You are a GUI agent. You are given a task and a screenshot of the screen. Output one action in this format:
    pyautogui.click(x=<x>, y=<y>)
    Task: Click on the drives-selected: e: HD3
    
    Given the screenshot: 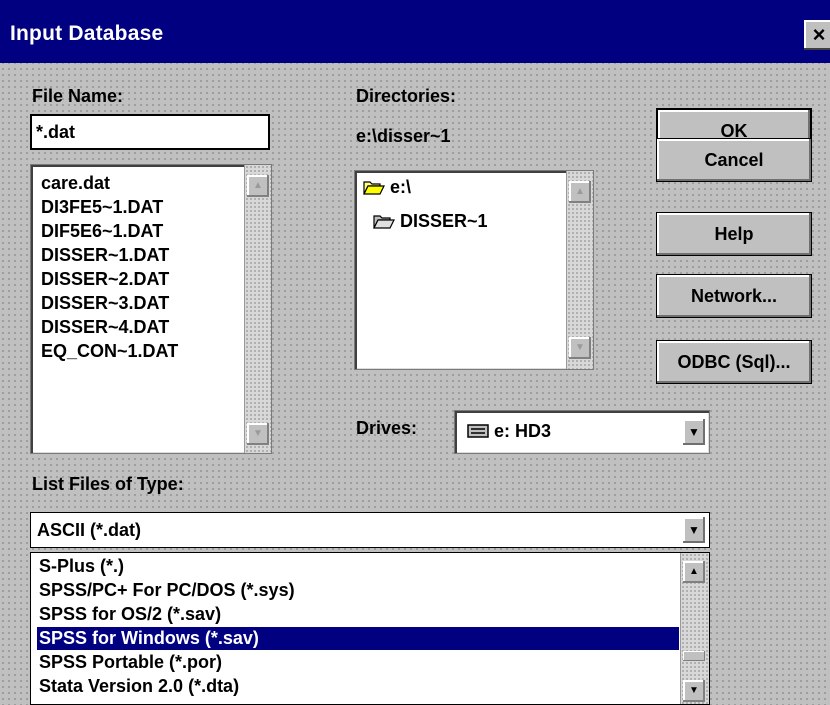 What is the action you would take?
    pyautogui.click(x=509, y=431)
    